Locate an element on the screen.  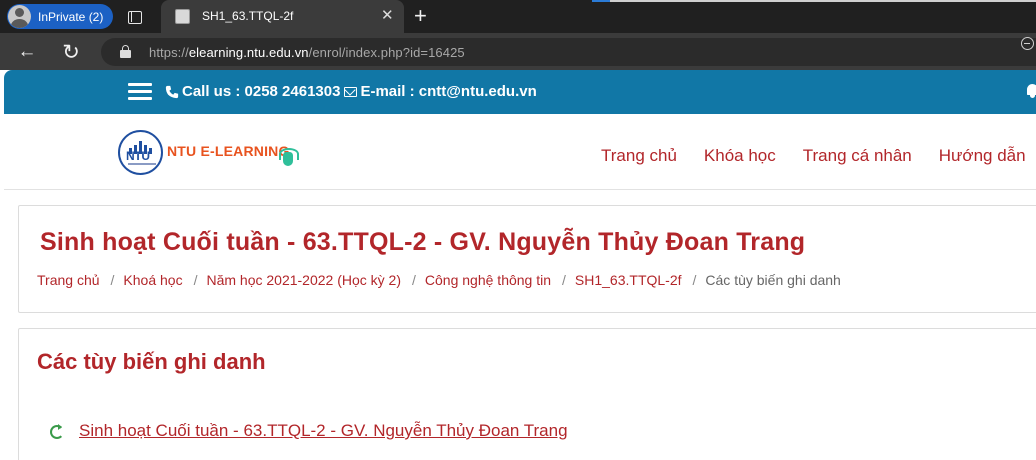
mail-icon is located at coordinates (351, 91).